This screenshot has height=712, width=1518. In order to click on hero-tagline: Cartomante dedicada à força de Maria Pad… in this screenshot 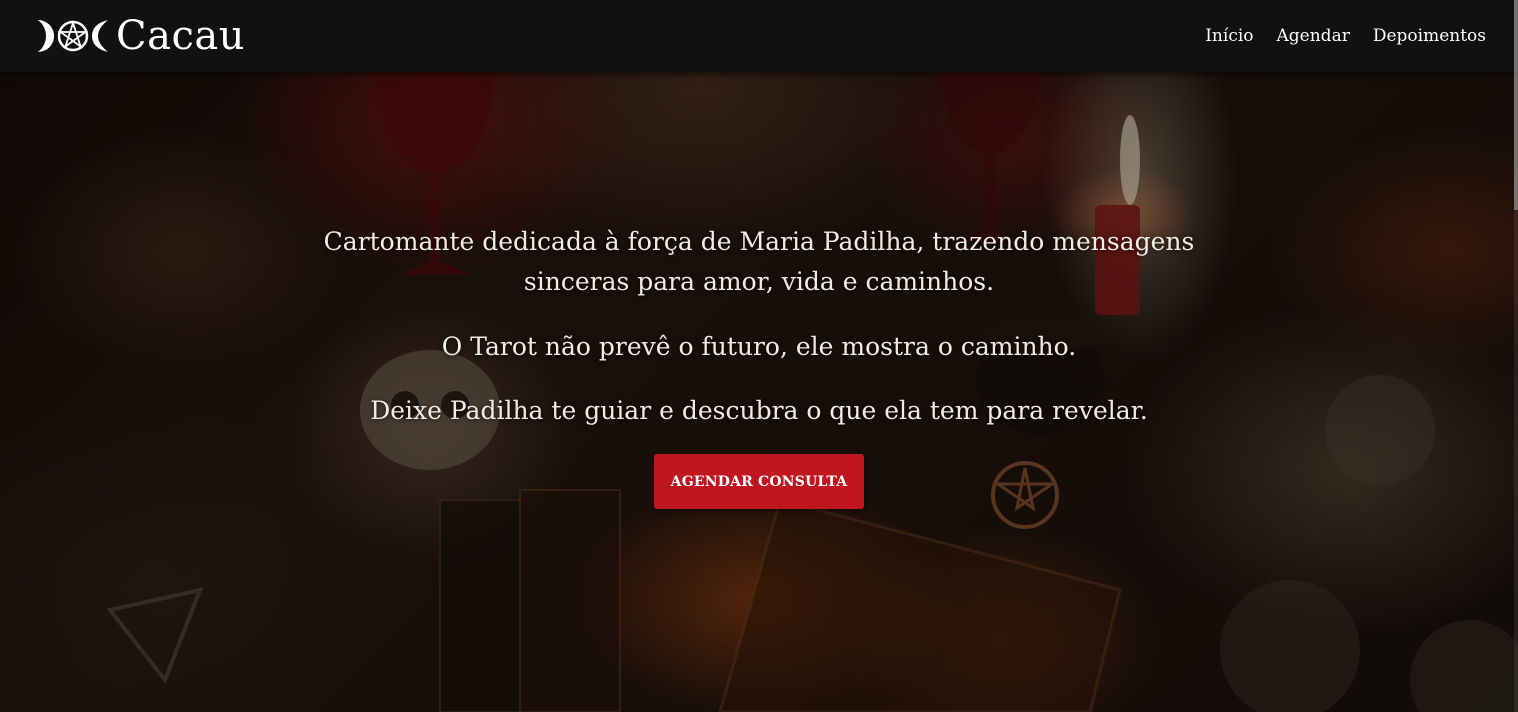, I will do `click(759, 261)`.